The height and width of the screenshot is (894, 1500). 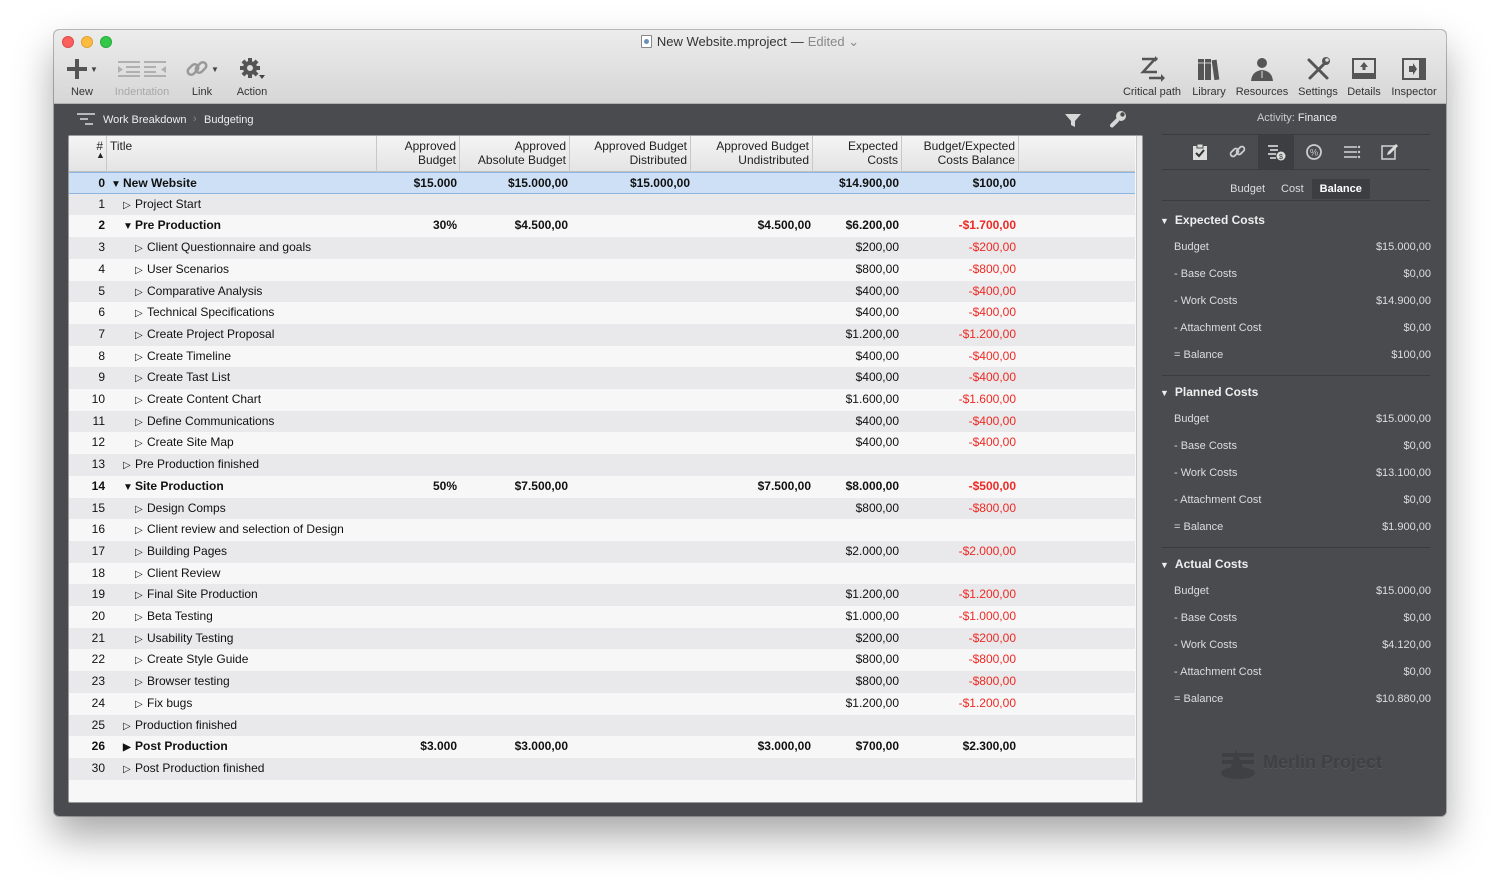 What do you see at coordinates (252, 76) in the screenshot?
I see `action-button: Action` at bounding box center [252, 76].